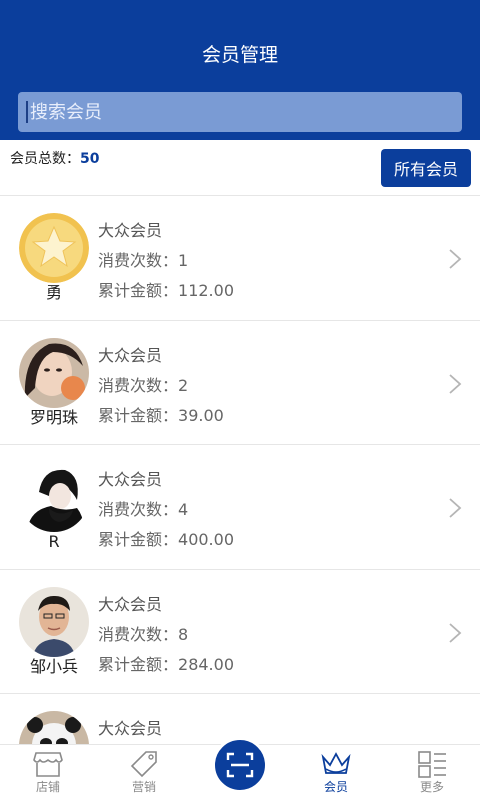 The height and width of the screenshot is (800, 480). What do you see at coordinates (53, 666) in the screenshot?
I see `member-name: 邹小兵` at bounding box center [53, 666].